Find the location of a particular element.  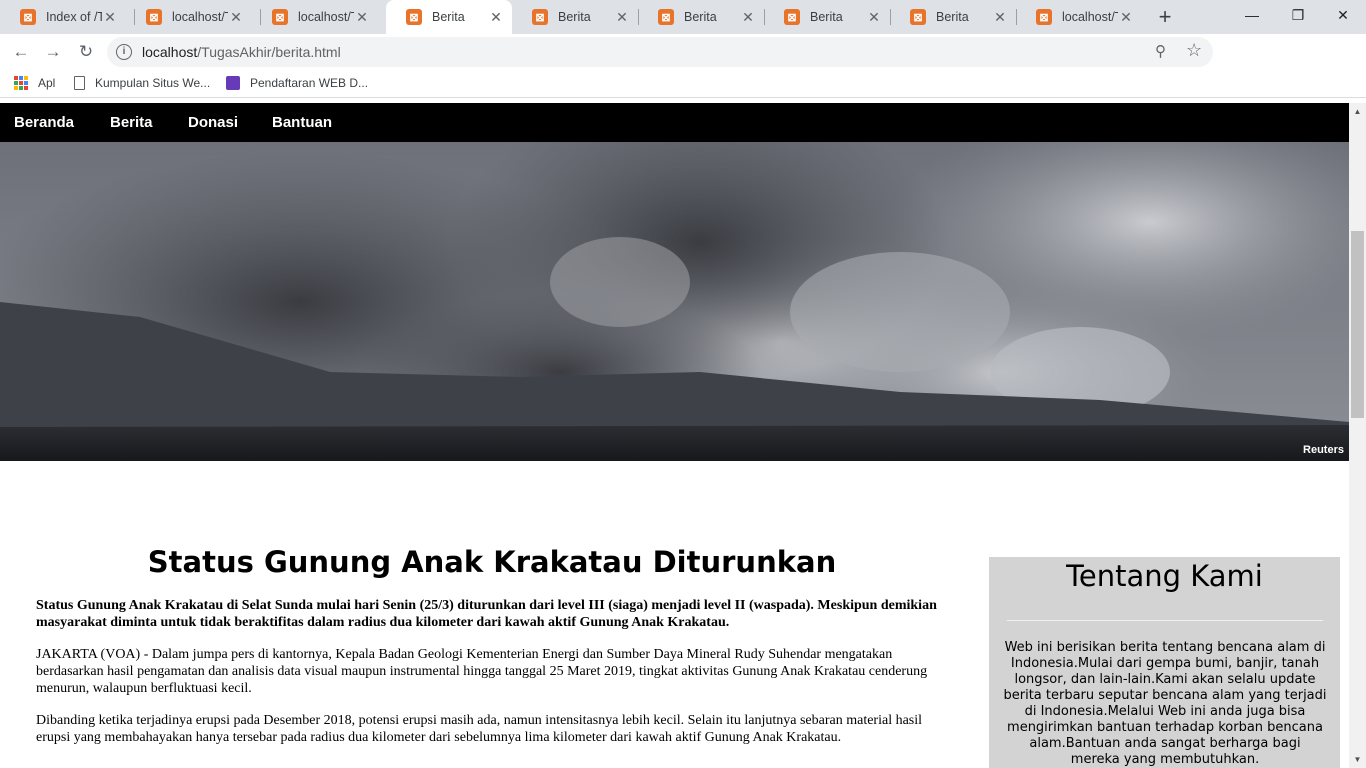

tab-localhost-2: ⊠ localhost/Tu ✕ is located at coordinates (315, 17).